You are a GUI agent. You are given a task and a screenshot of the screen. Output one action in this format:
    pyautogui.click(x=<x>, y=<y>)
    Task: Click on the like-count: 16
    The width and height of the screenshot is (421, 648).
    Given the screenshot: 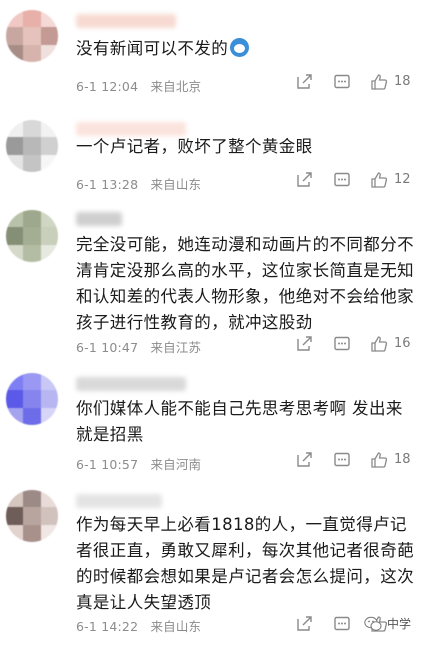 What is the action you would take?
    pyautogui.click(x=402, y=343)
    